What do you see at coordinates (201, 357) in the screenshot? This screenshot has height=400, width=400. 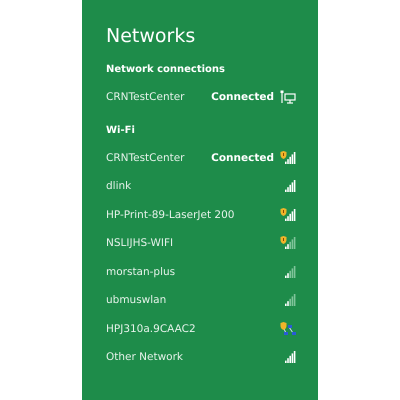 I see `network-item: Other Network` at bounding box center [201, 357].